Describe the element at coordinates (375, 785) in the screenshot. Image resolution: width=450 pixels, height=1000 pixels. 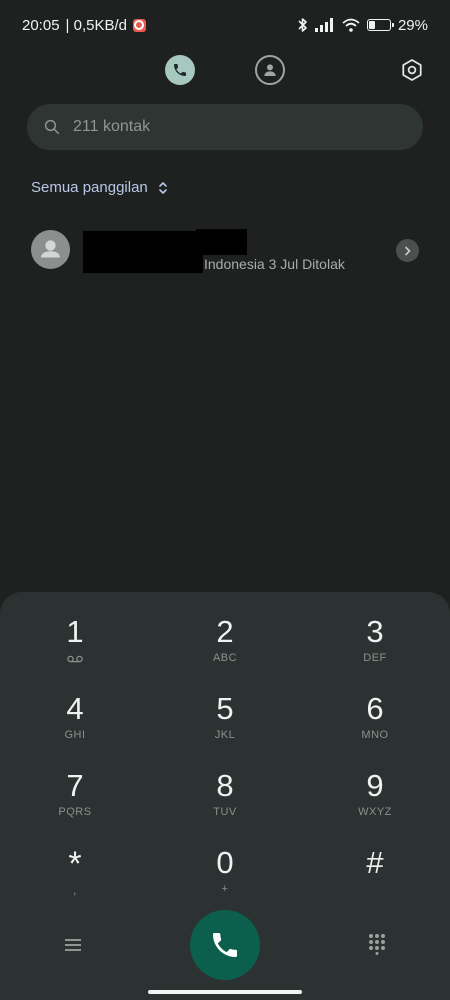
I see `key-digit: 9` at that location.